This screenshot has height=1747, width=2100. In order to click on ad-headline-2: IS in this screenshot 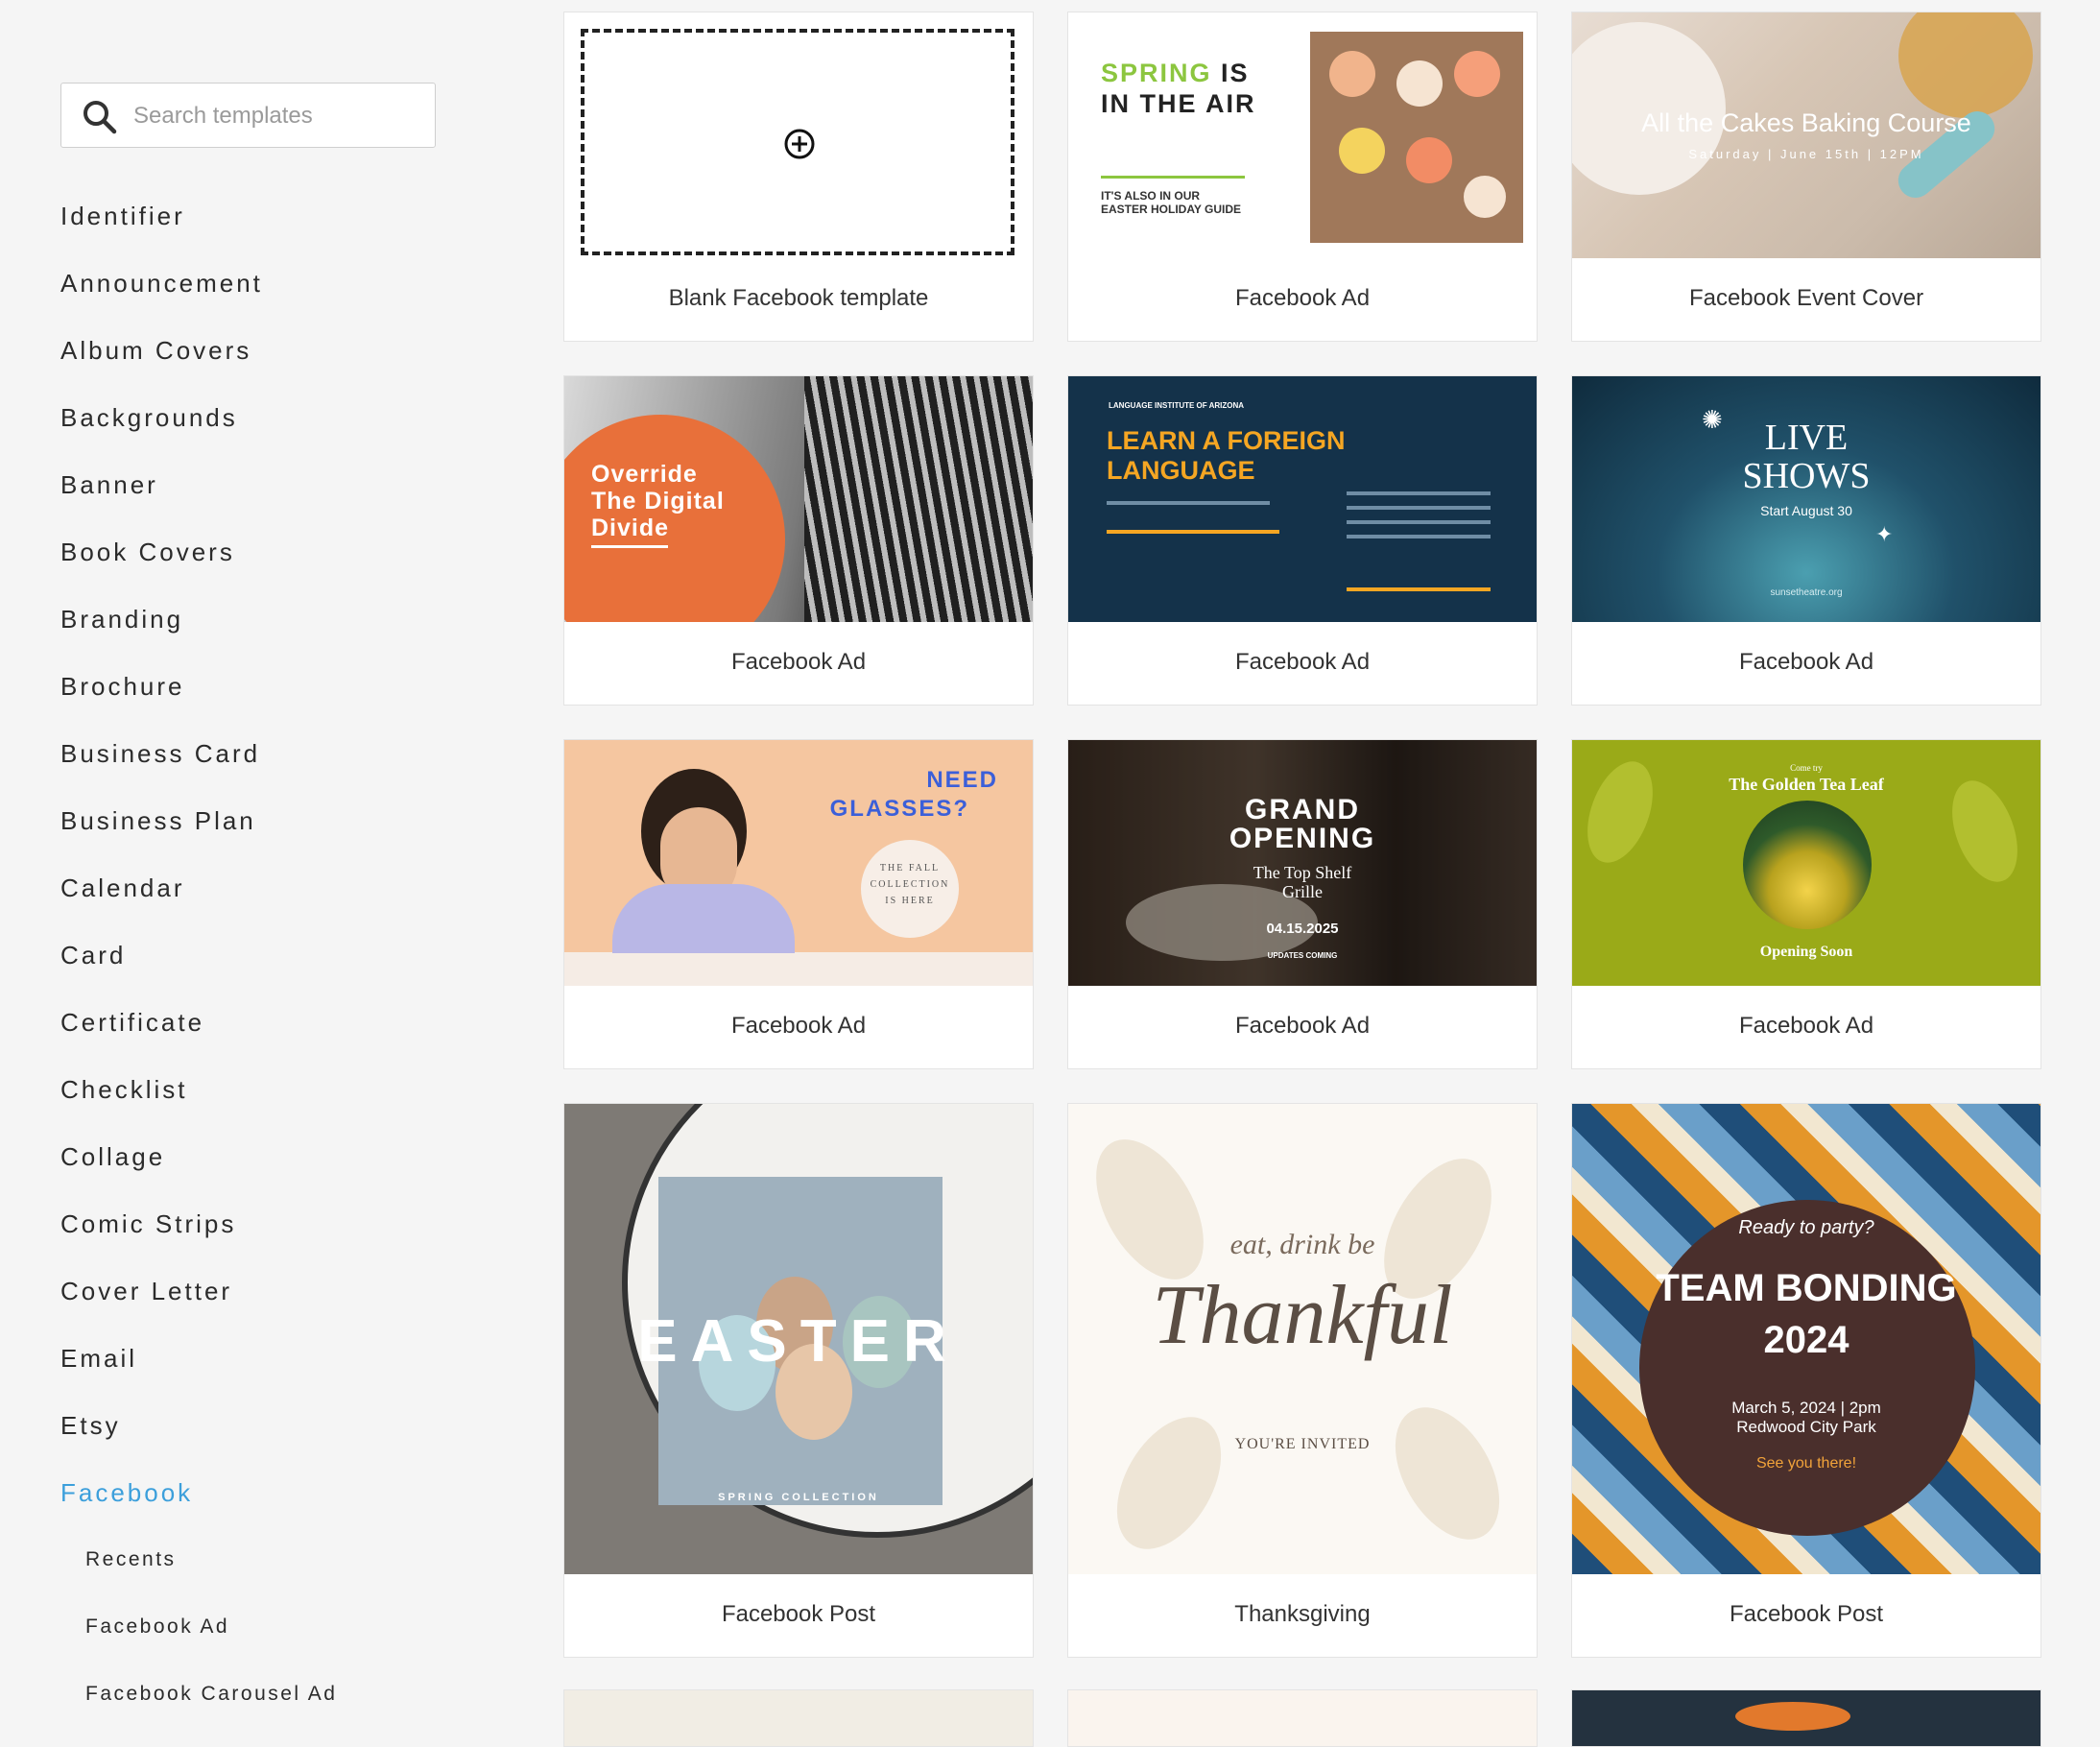, I will do `click(1235, 73)`.